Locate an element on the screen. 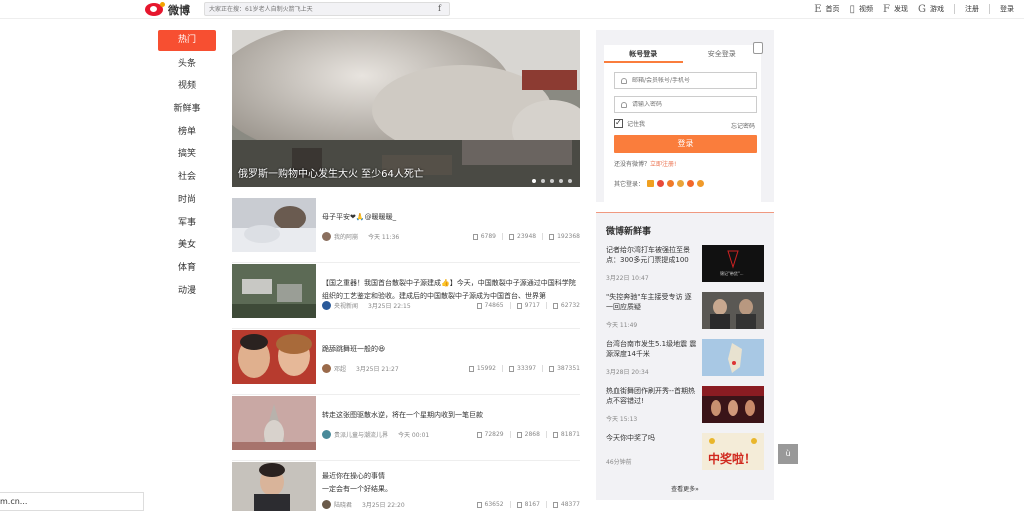 The image size is (1024, 511). remember-checkbox is located at coordinates (618, 123).